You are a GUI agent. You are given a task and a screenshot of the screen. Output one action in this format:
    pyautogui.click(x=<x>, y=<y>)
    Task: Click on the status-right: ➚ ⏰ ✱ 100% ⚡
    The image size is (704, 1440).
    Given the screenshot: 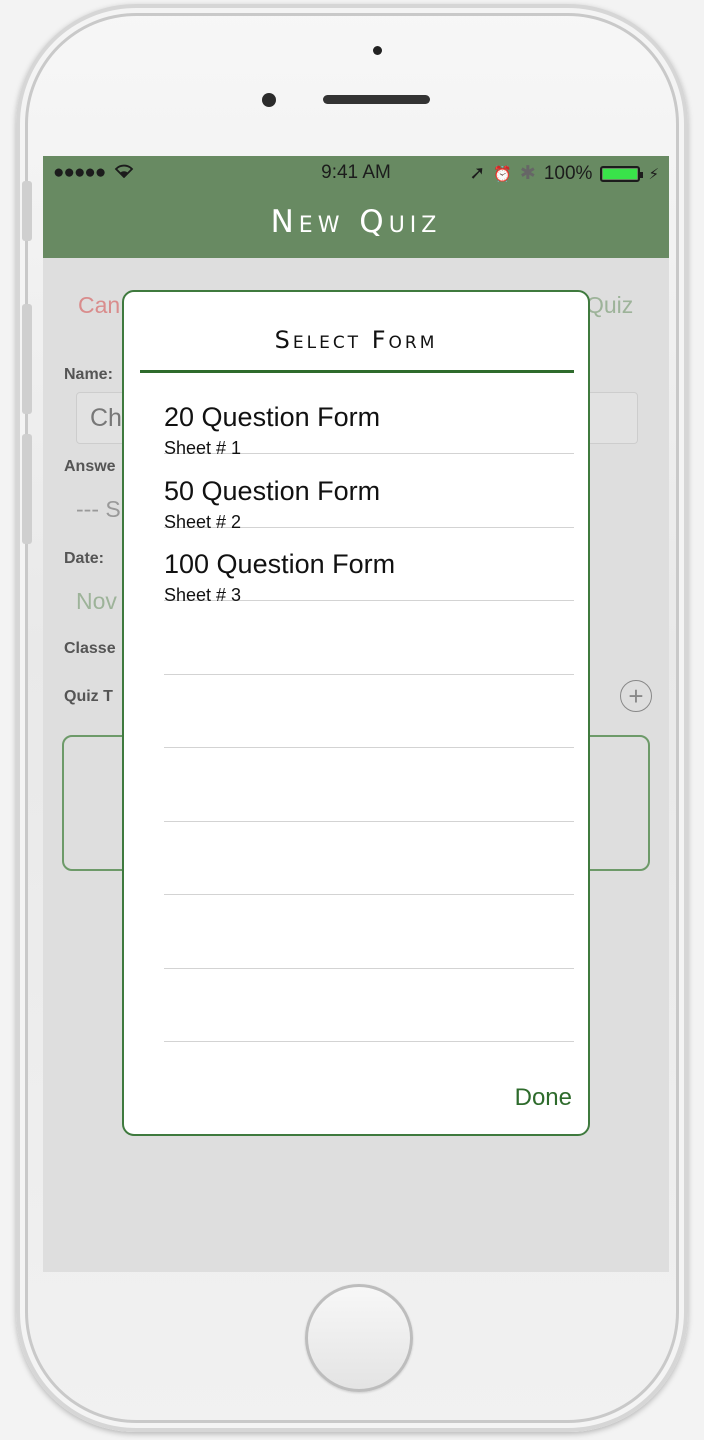 What is the action you would take?
    pyautogui.click(x=564, y=173)
    